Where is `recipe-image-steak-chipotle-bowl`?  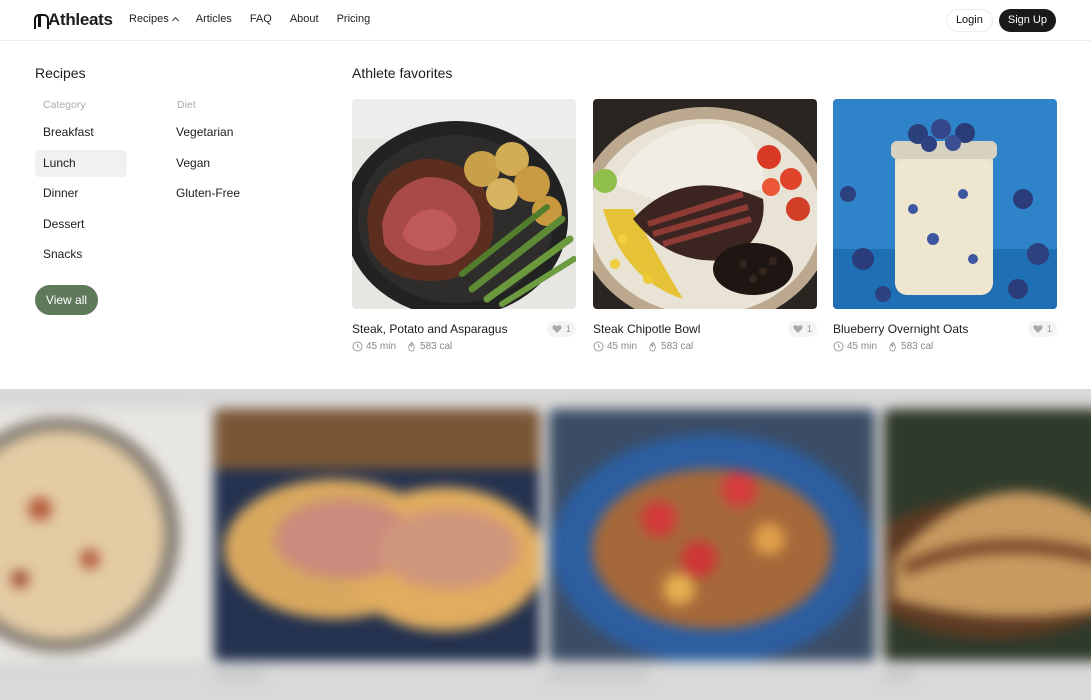 recipe-image-steak-chipotle-bowl is located at coordinates (705, 204).